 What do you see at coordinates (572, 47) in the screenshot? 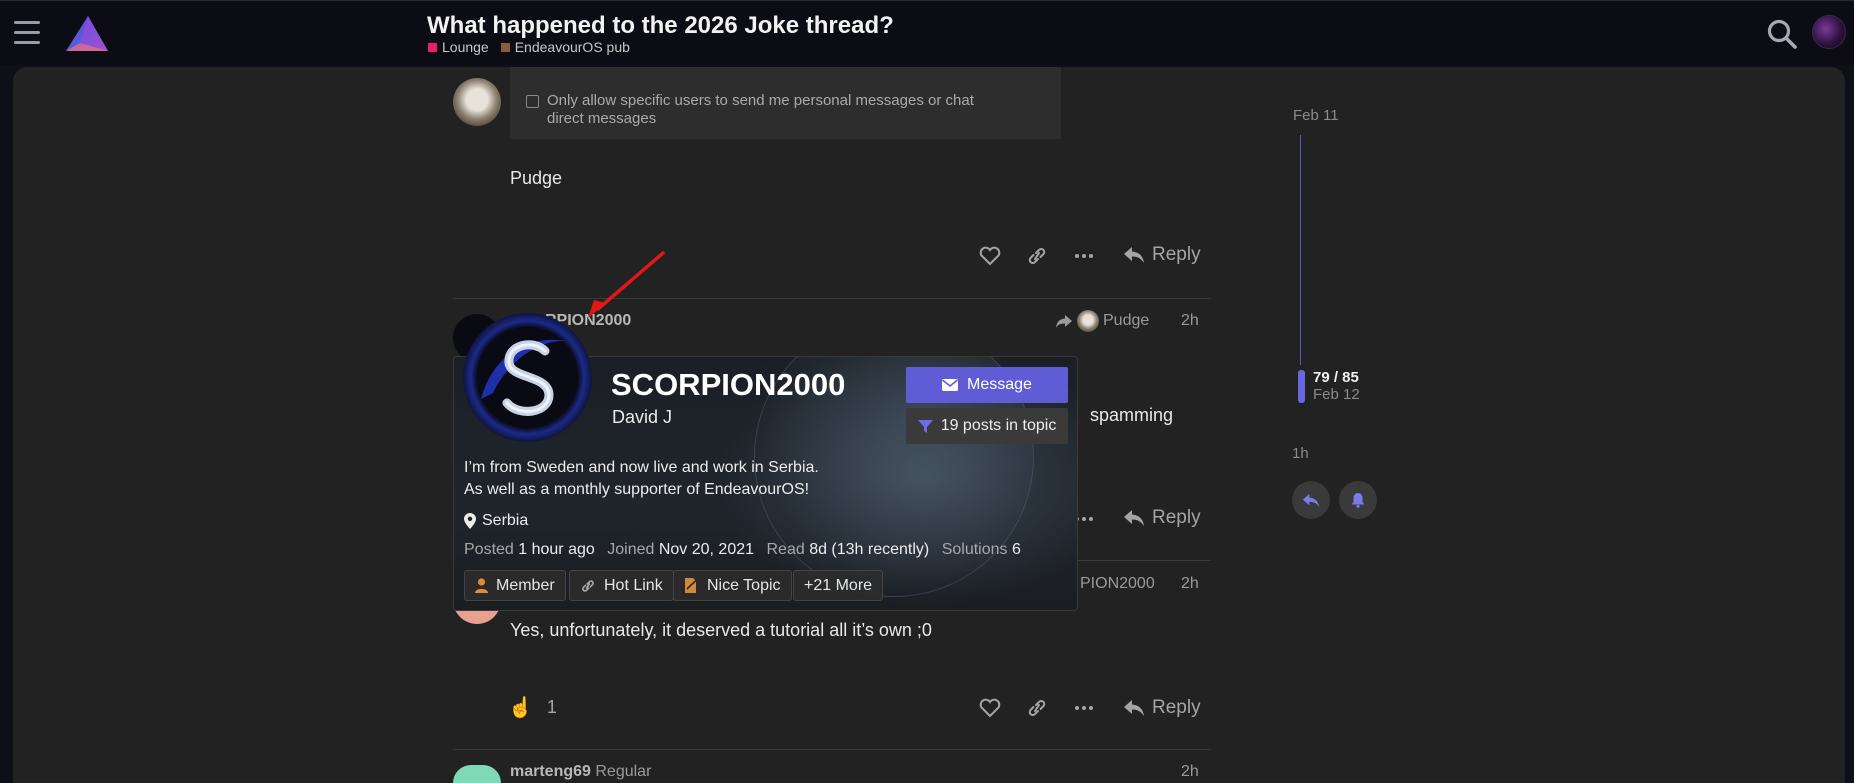
I see `category-label: EndeavourOS pub` at bounding box center [572, 47].